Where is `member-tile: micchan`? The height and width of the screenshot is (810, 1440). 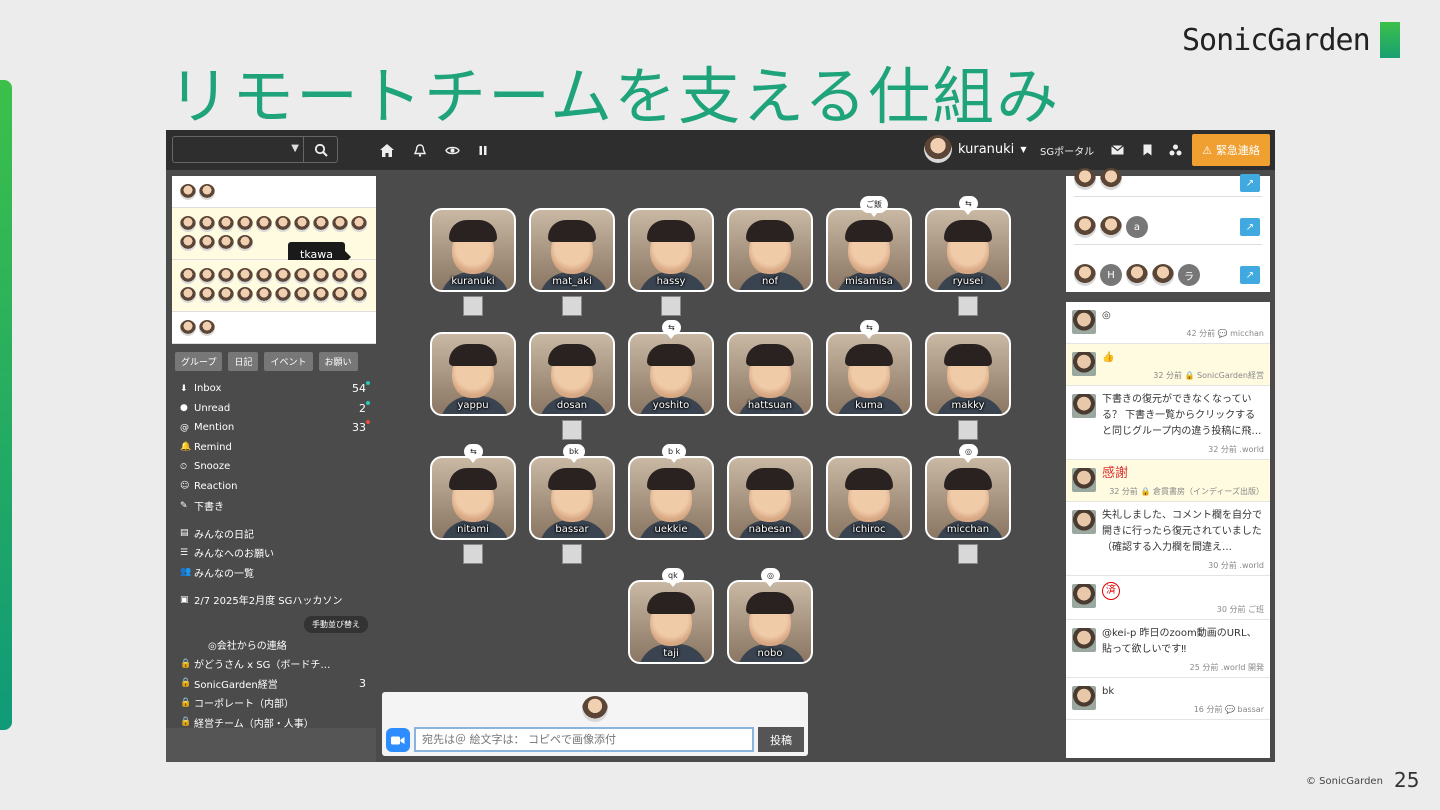
member-tile: micchan is located at coordinates (968, 498).